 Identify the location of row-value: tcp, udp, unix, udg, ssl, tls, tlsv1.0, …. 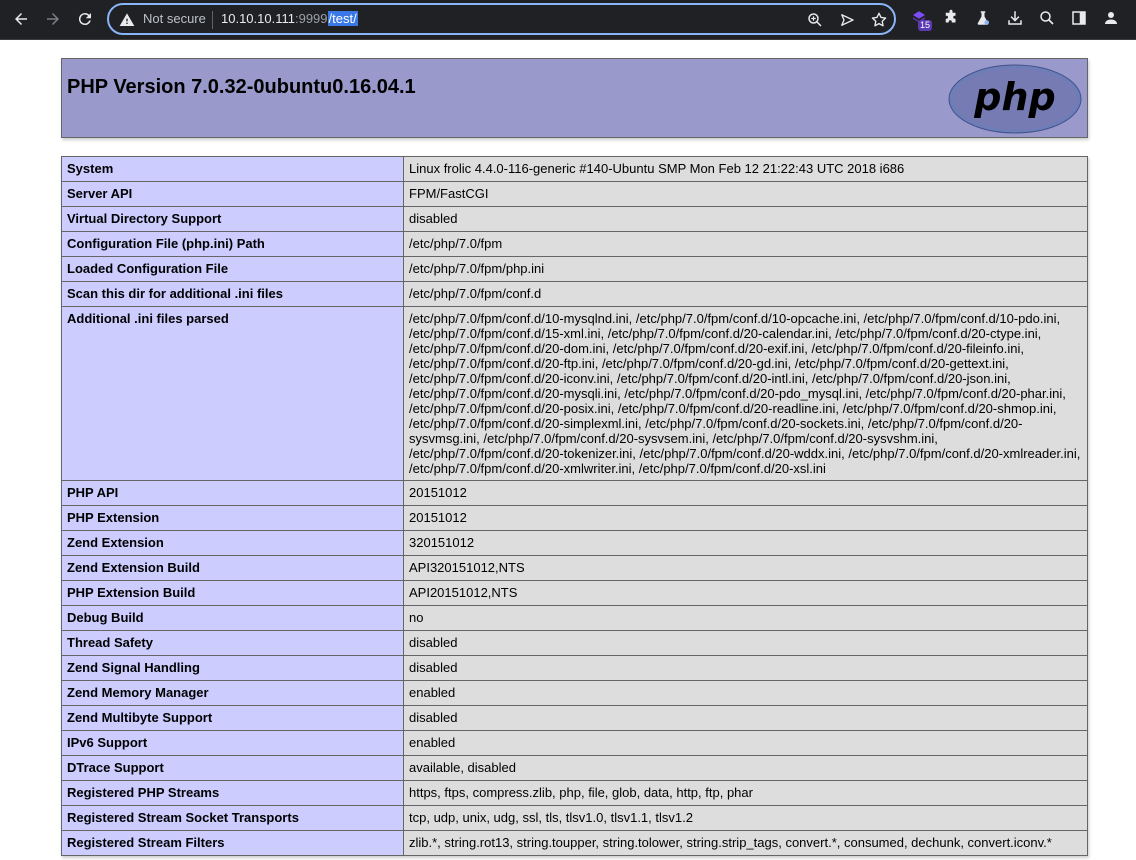
(745, 818).